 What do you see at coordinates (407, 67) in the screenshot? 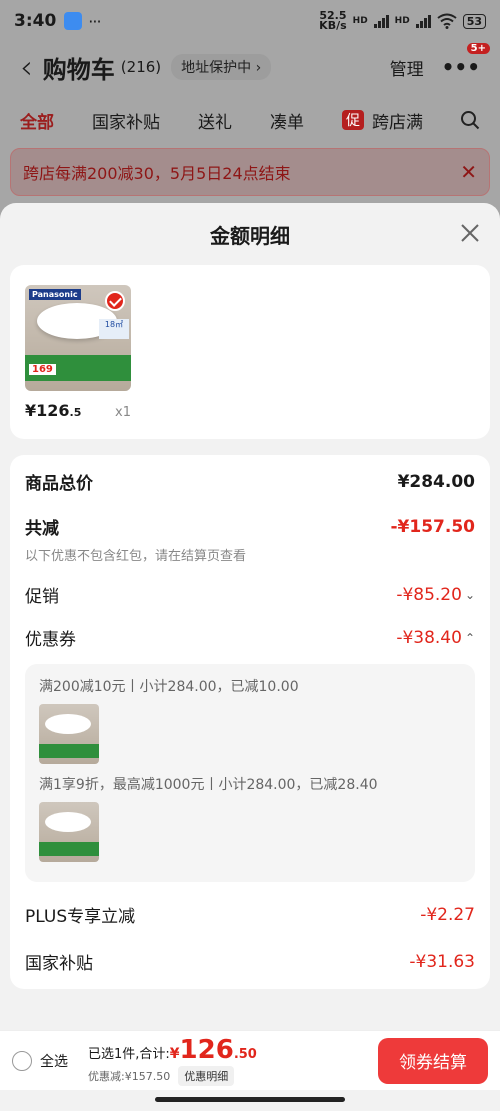
I see `manage-button: 管理` at bounding box center [407, 67].